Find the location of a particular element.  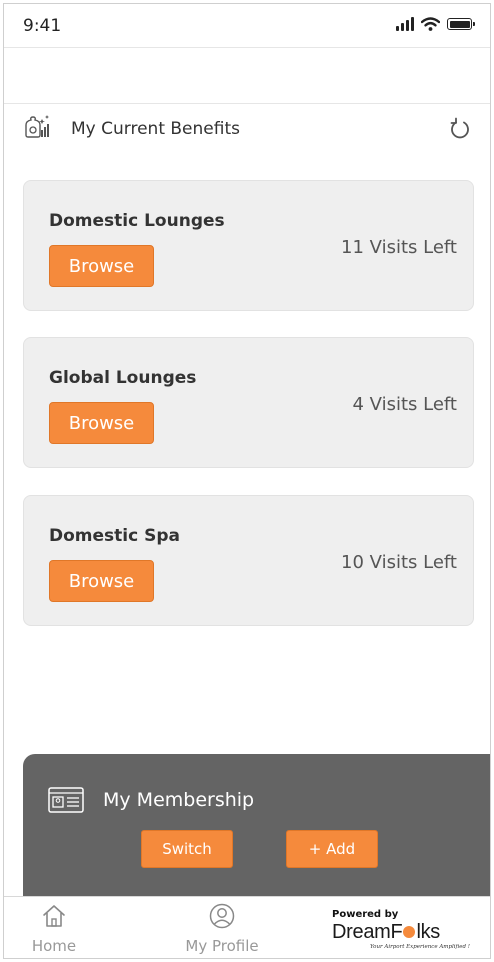

signal-icon is located at coordinates (405, 24).